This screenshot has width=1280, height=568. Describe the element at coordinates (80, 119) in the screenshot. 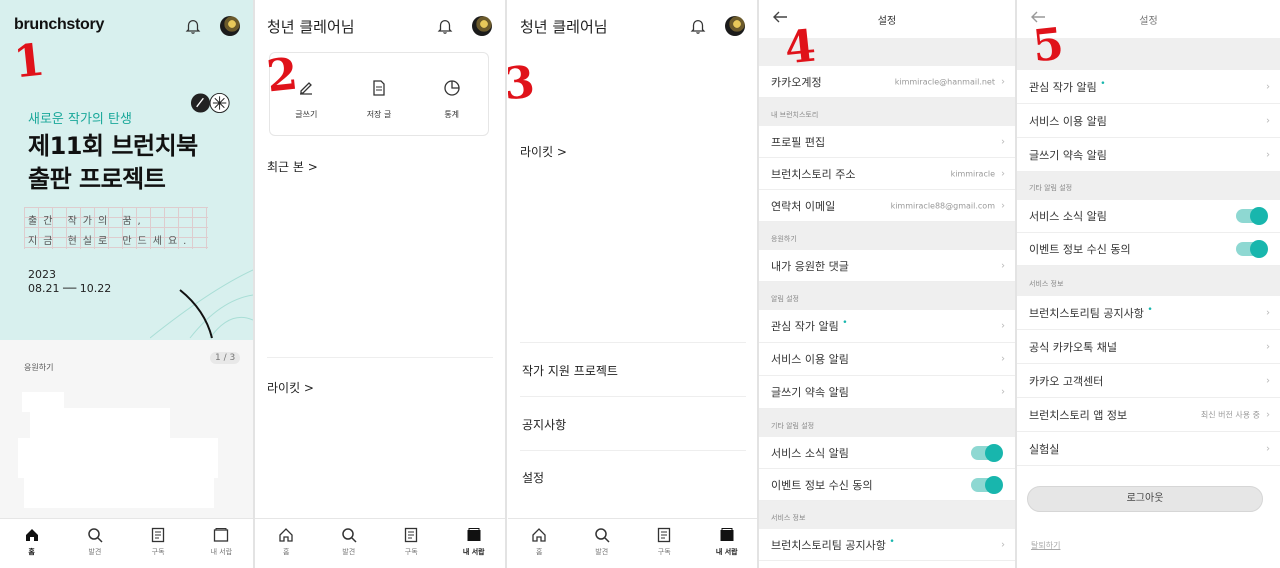

I see `banner-subtitle: 새로운 작가의 탄생` at that location.